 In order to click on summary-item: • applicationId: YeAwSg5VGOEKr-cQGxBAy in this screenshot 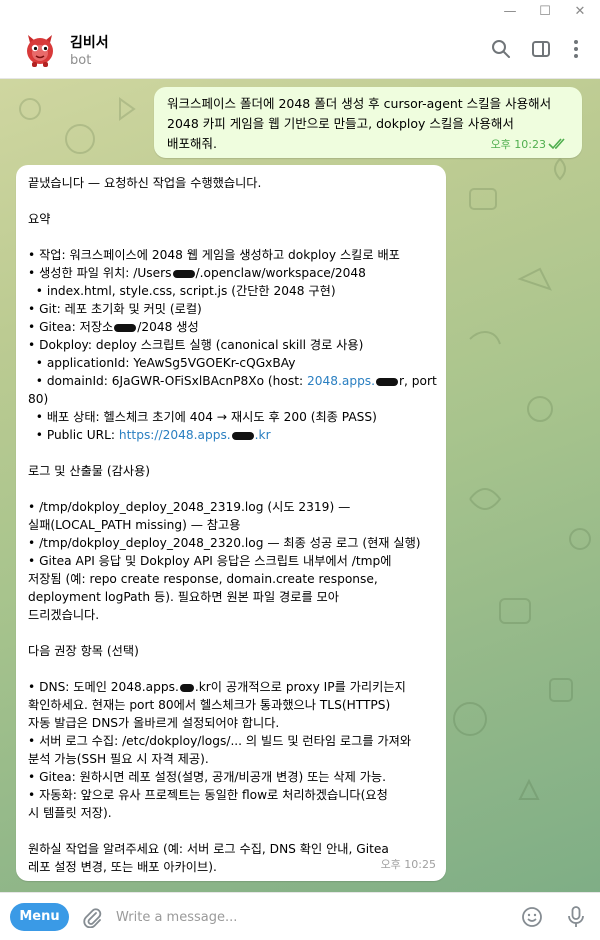, I will do `click(162, 363)`.